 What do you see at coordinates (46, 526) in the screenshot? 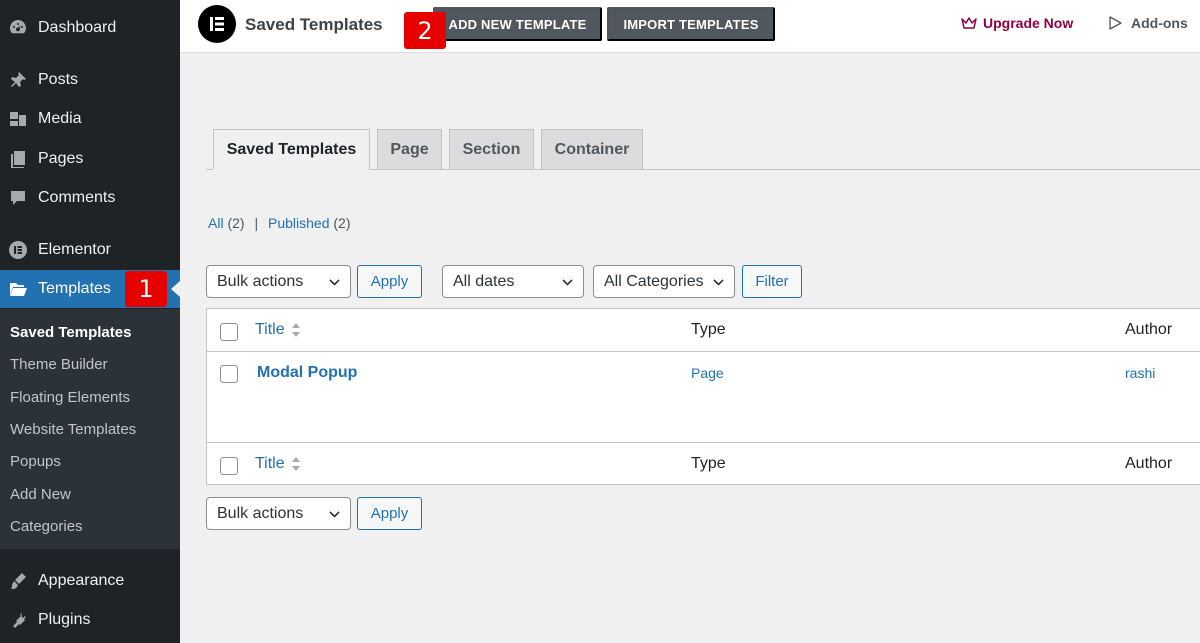
I see `submenu-categories: Categories` at bounding box center [46, 526].